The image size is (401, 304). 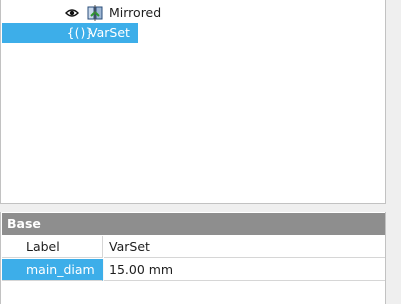 What do you see at coordinates (394, 152) in the screenshot?
I see `vertical-scrollbar` at bounding box center [394, 152].